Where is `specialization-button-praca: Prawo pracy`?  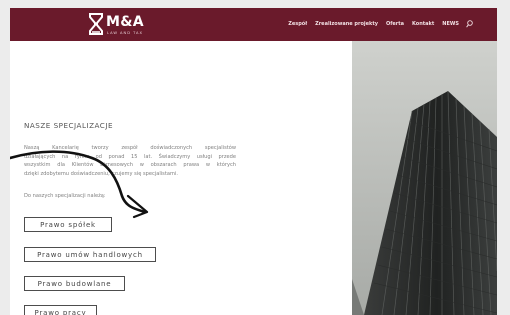
specialization-button-praca: Prawo pracy is located at coordinates (60, 310).